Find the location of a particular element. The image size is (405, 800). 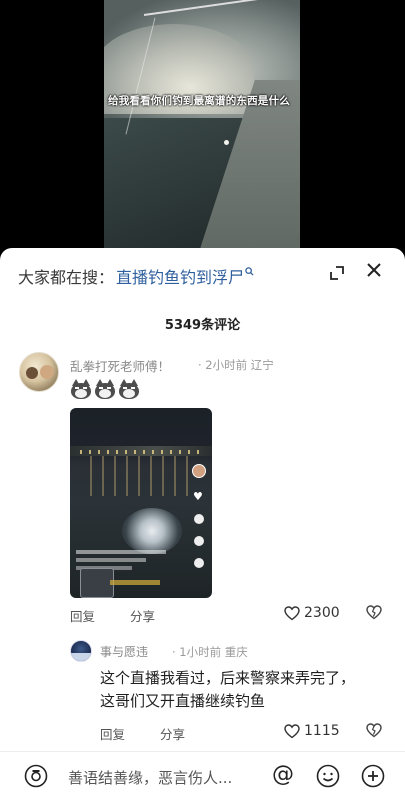

like-button: 1115 is located at coordinates (312, 731).